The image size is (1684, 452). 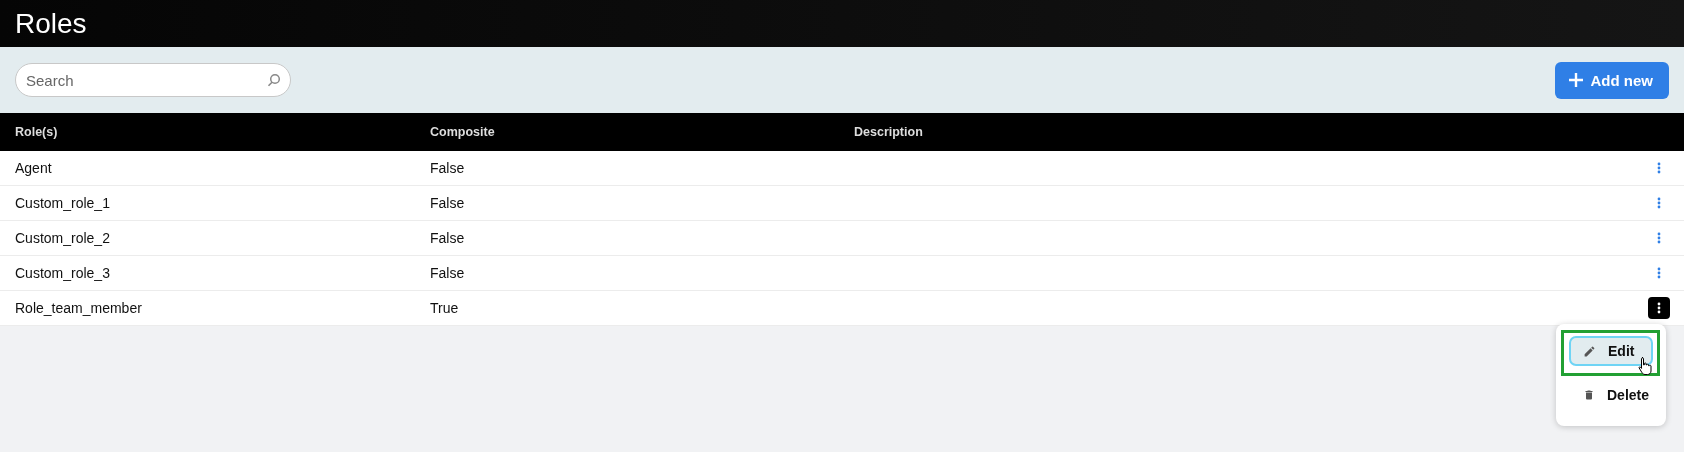 What do you see at coordinates (889, 132) in the screenshot?
I see `column-header: Description` at bounding box center [889, 132].